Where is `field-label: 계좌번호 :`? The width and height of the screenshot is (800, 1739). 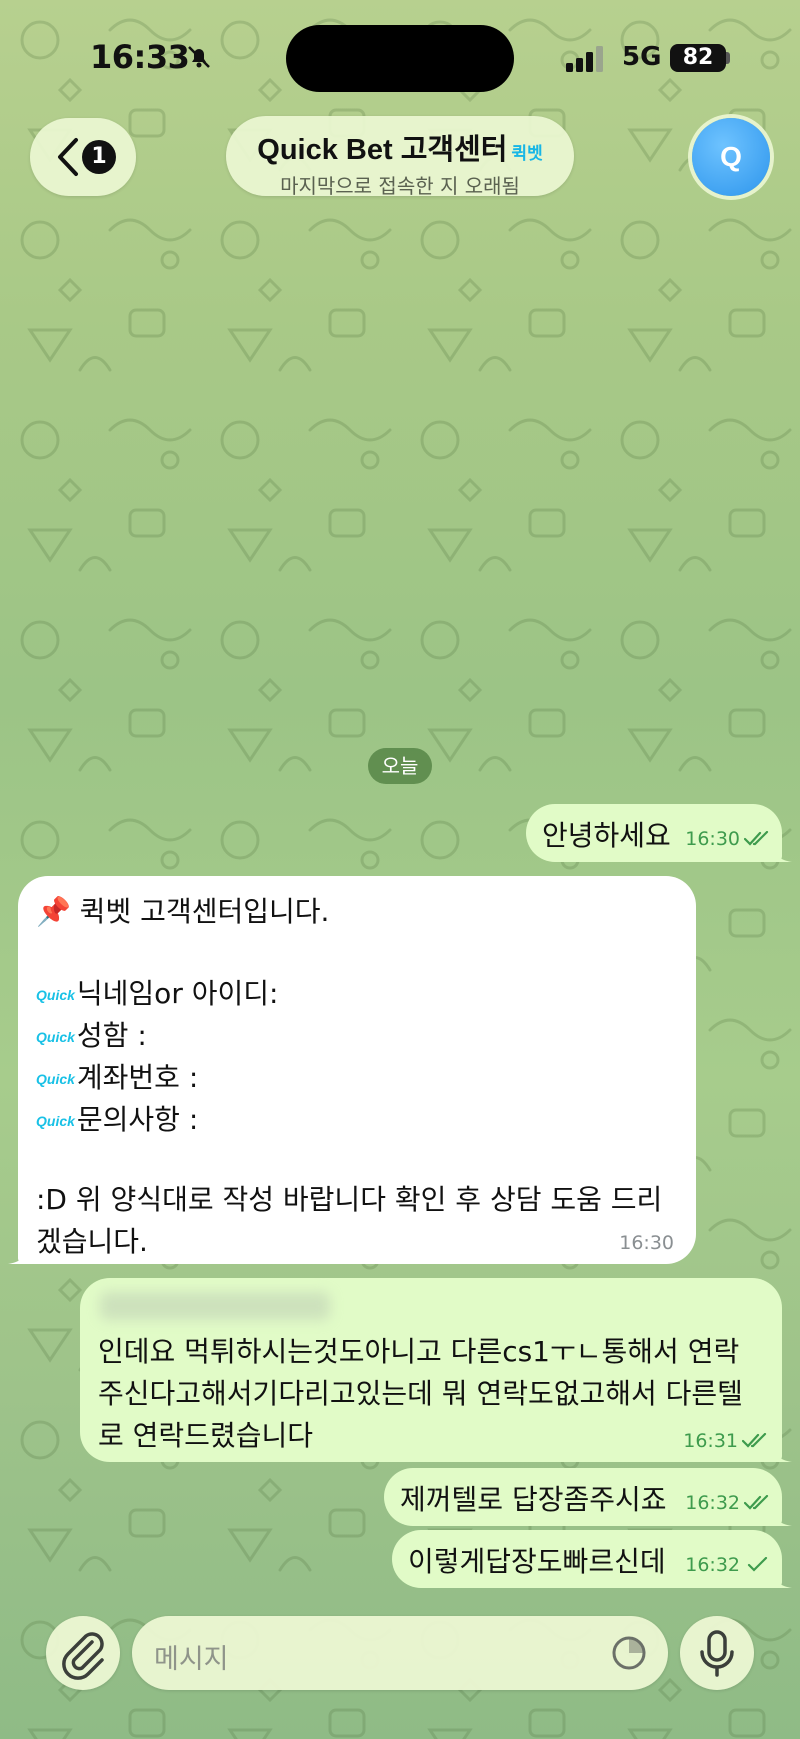 field-label: 계좌번호 : is located at coordinates (137, 1077).